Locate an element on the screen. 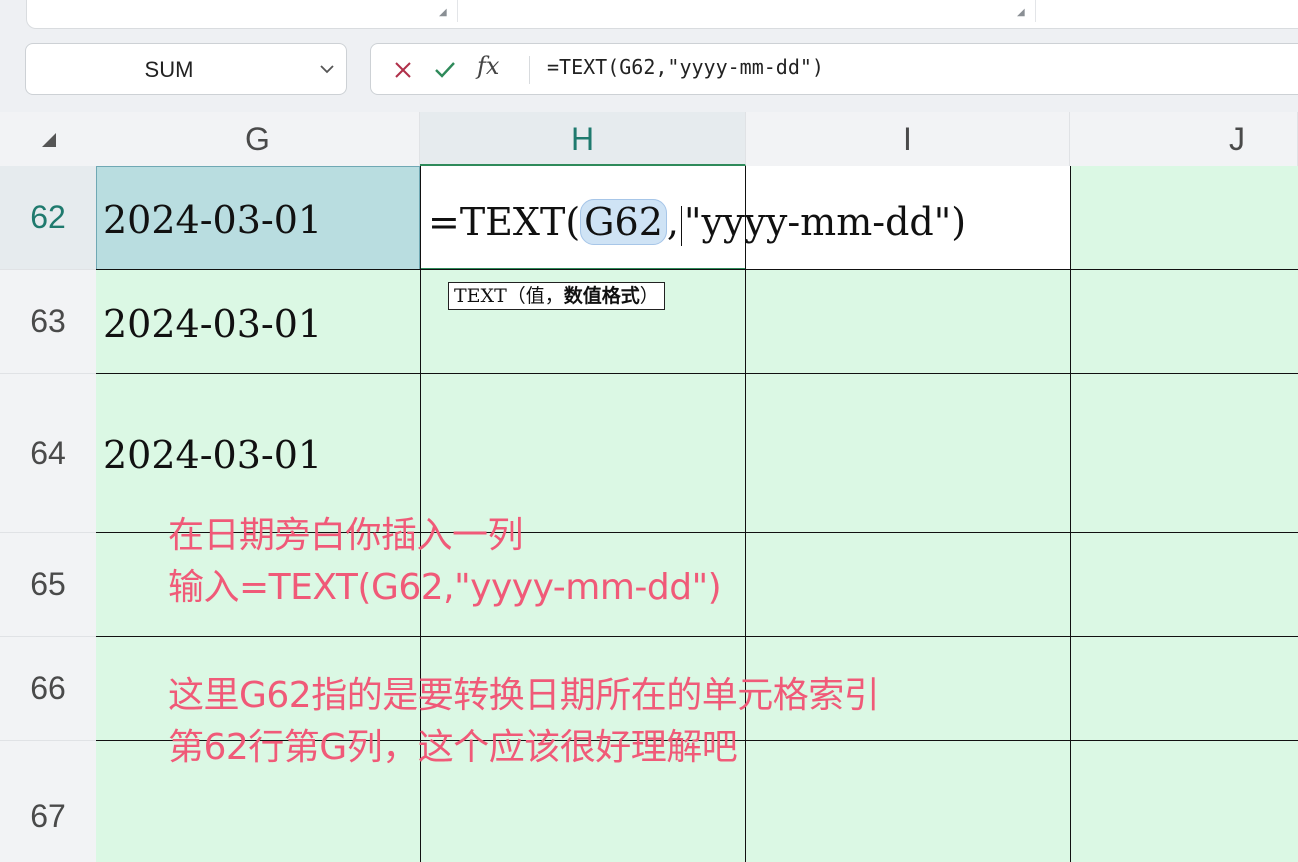 The image size is (1298, 862). tooltip-current-arg: 数值格式 is located at coordinates (601, 296).